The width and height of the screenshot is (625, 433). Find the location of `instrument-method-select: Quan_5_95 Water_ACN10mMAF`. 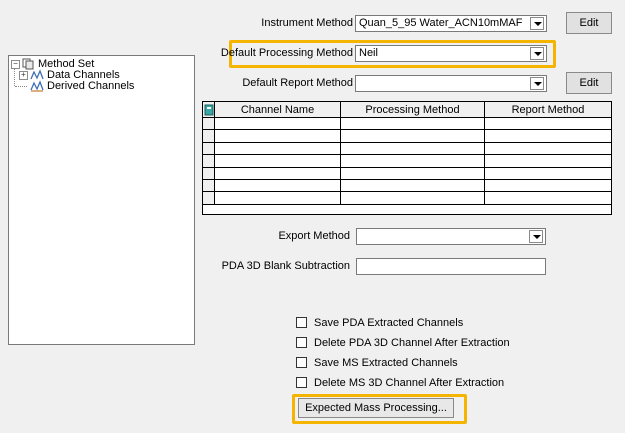

instrument-method-select: Quan_5_95 Water_ACN10mMAF is located at coordinates (451, 23).